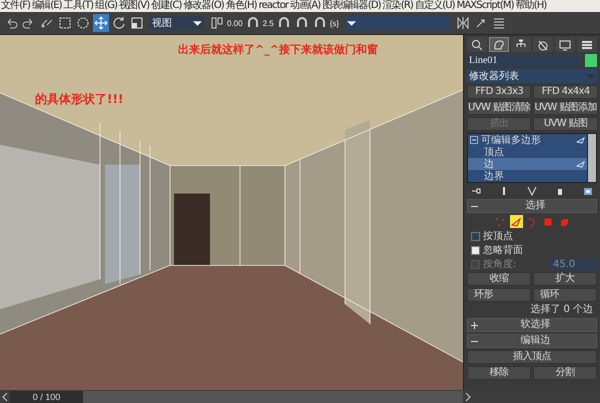 Image resolution: width=600 pixels, height=403 pixels. Describe the element at coordinates (531, 6) in the screenshot. I see `menu-item: 帮助(H)` at that location.